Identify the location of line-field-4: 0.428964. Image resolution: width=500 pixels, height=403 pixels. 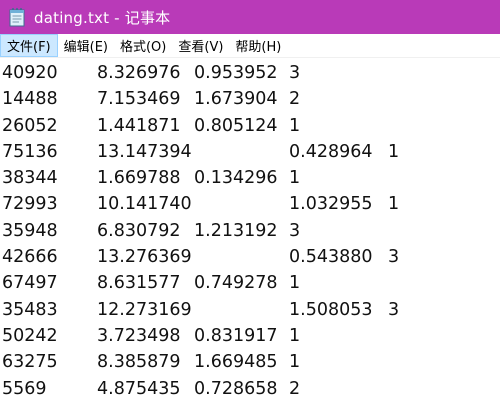
(331, 151).